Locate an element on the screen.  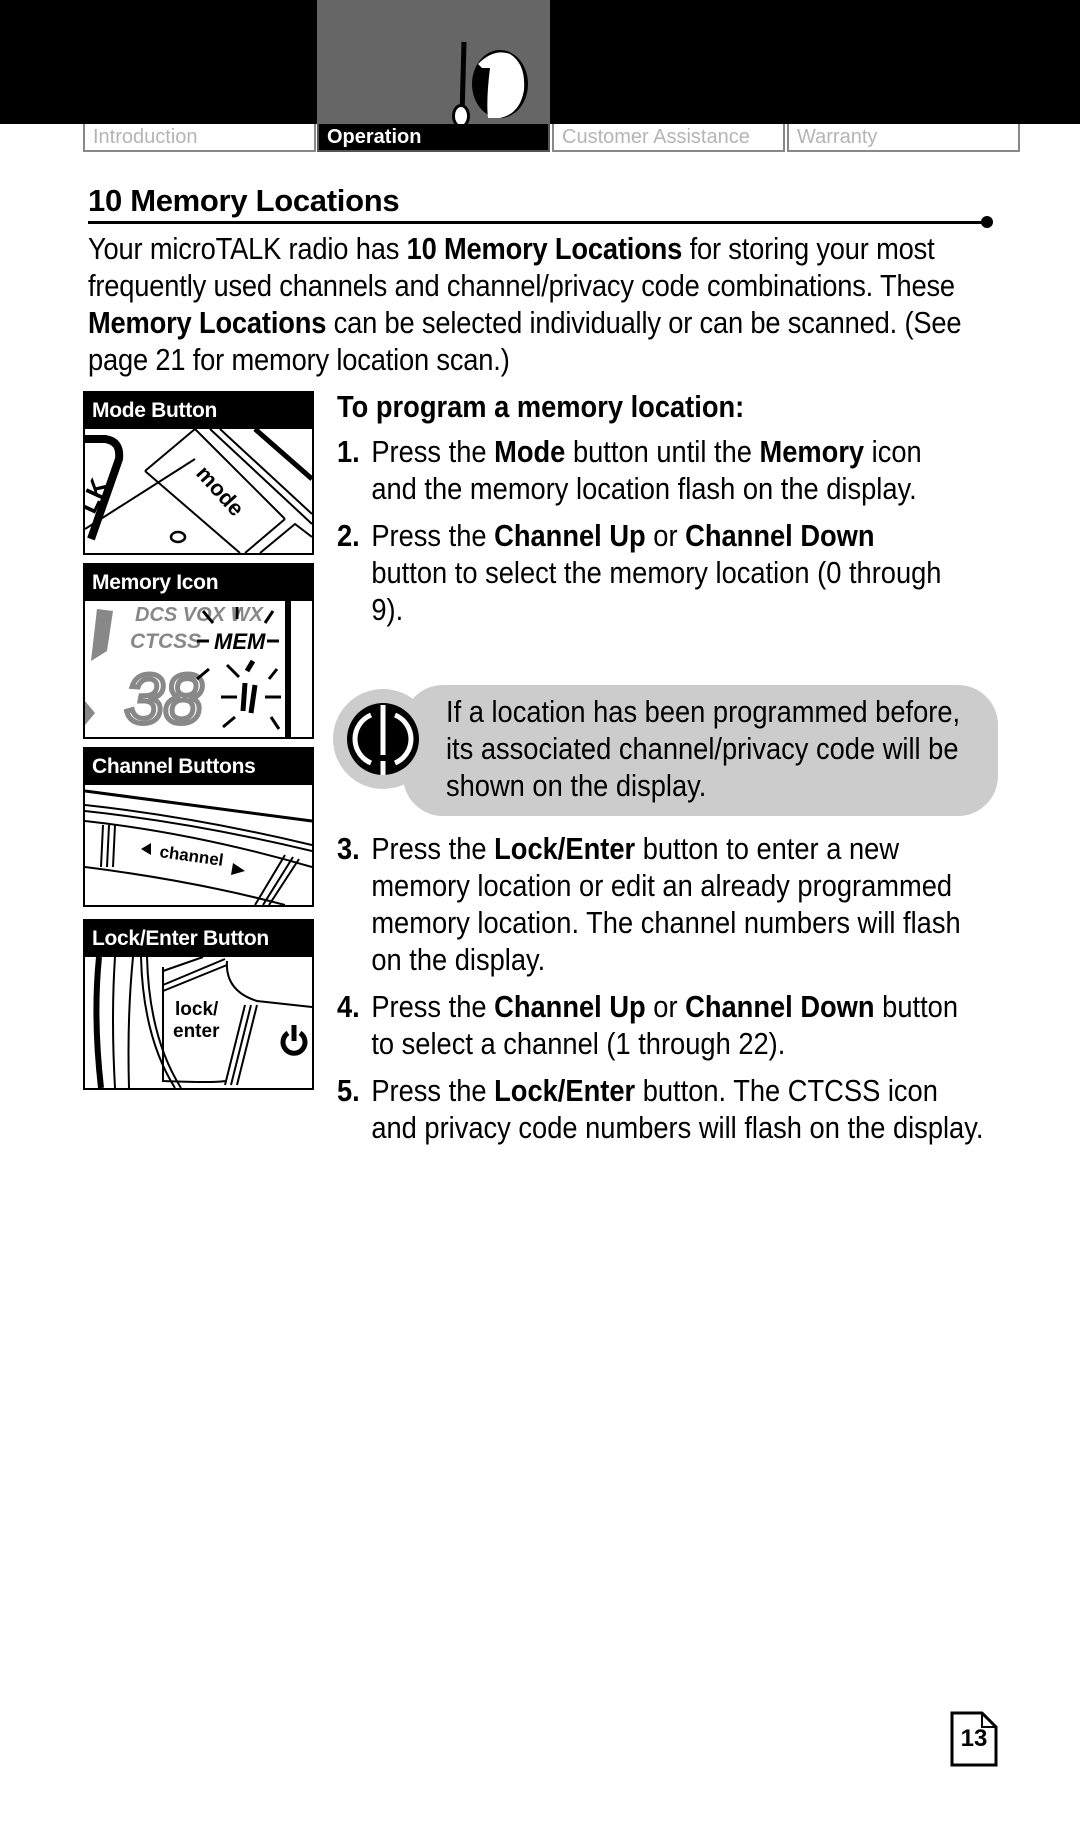
heading-rule-end-dot is located at coordinates (987, 222).